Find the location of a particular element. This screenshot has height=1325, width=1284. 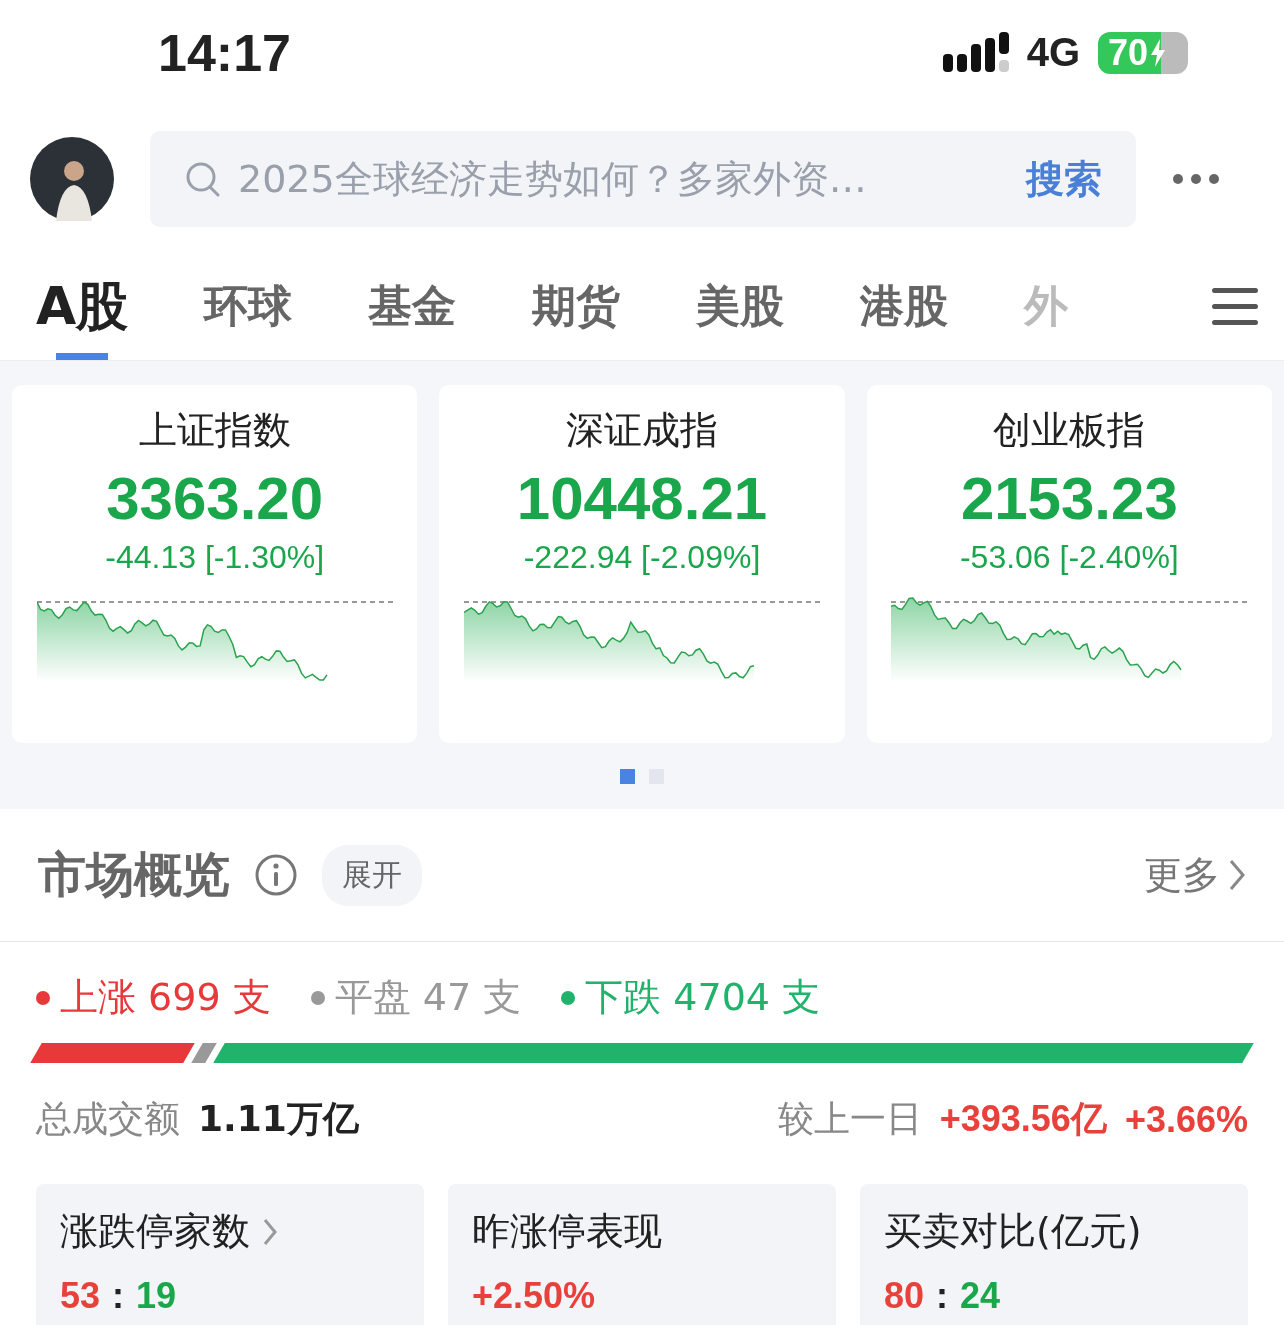

more-link: 更多 is located at coordinates (1195, 875).